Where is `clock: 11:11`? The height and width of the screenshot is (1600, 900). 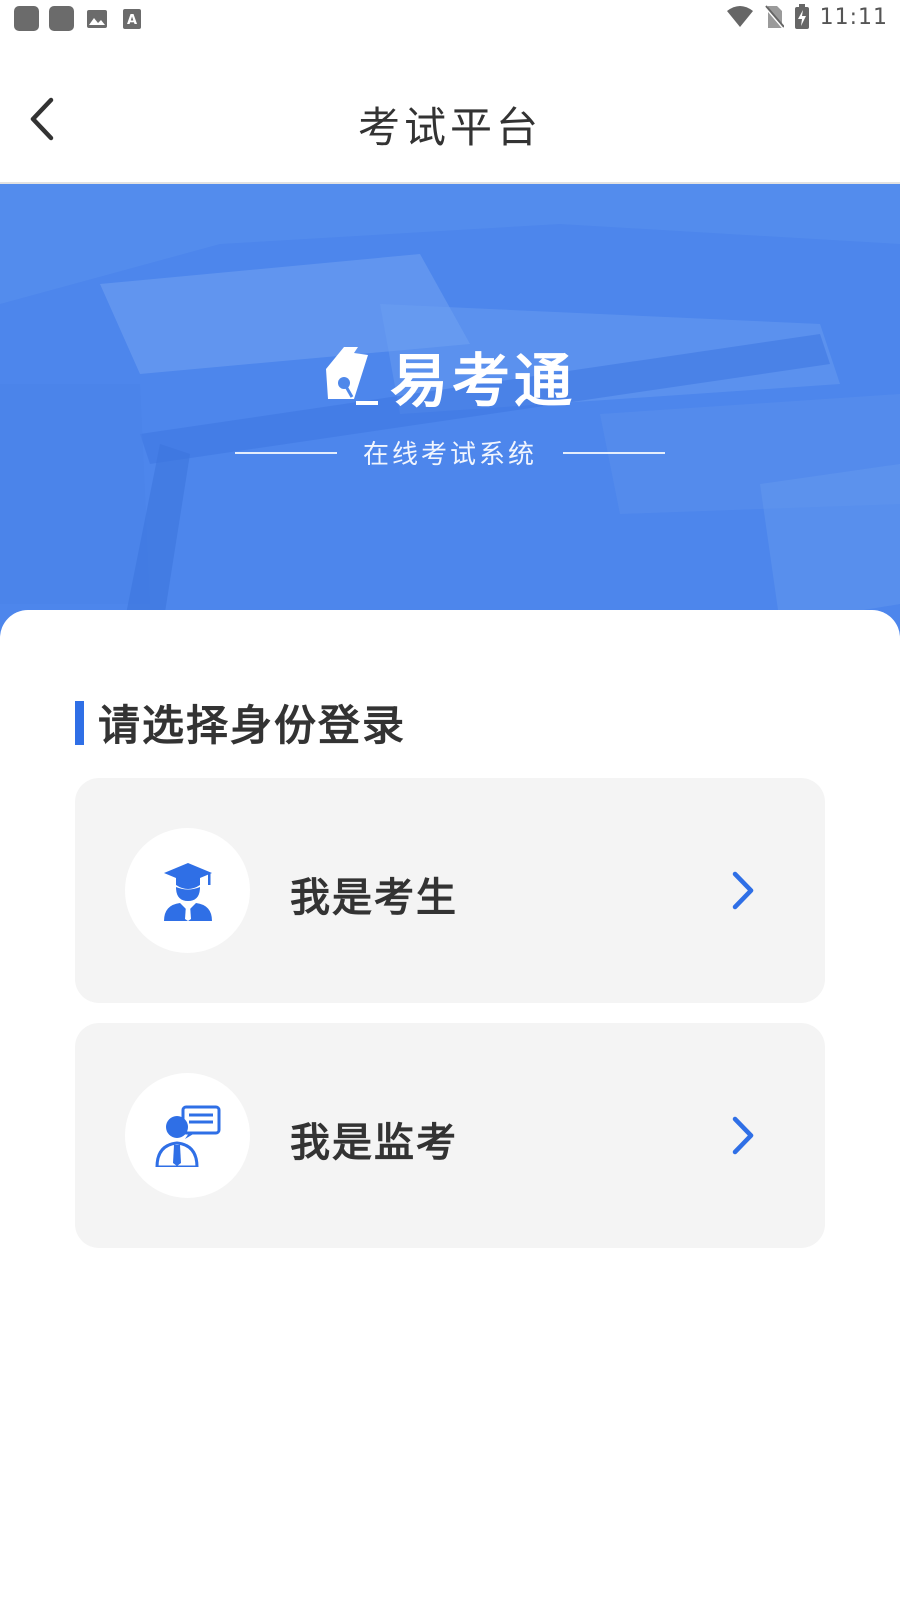
clock: 11:11 is located at coordinates (853, 17).